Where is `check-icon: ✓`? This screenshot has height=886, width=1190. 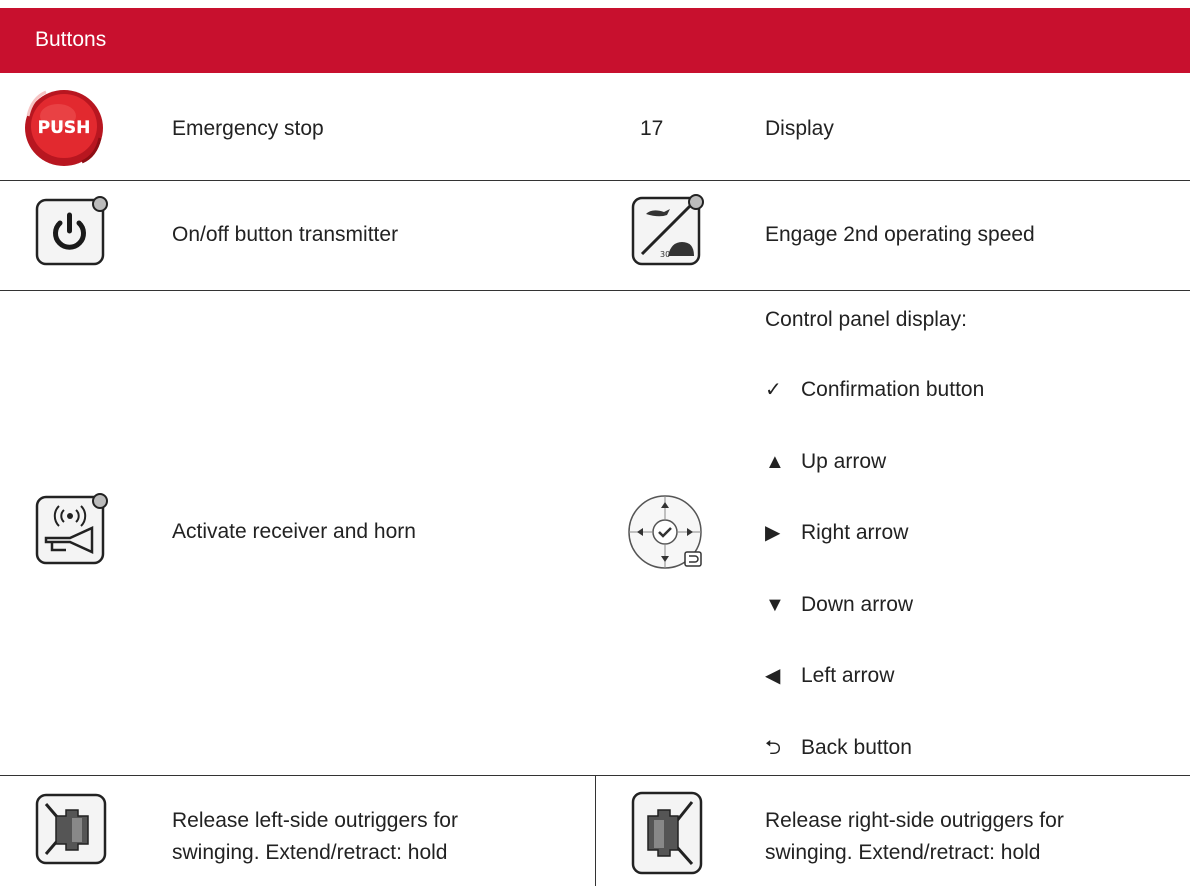
check-icon: ✓ is located at coordinates (773, 390).